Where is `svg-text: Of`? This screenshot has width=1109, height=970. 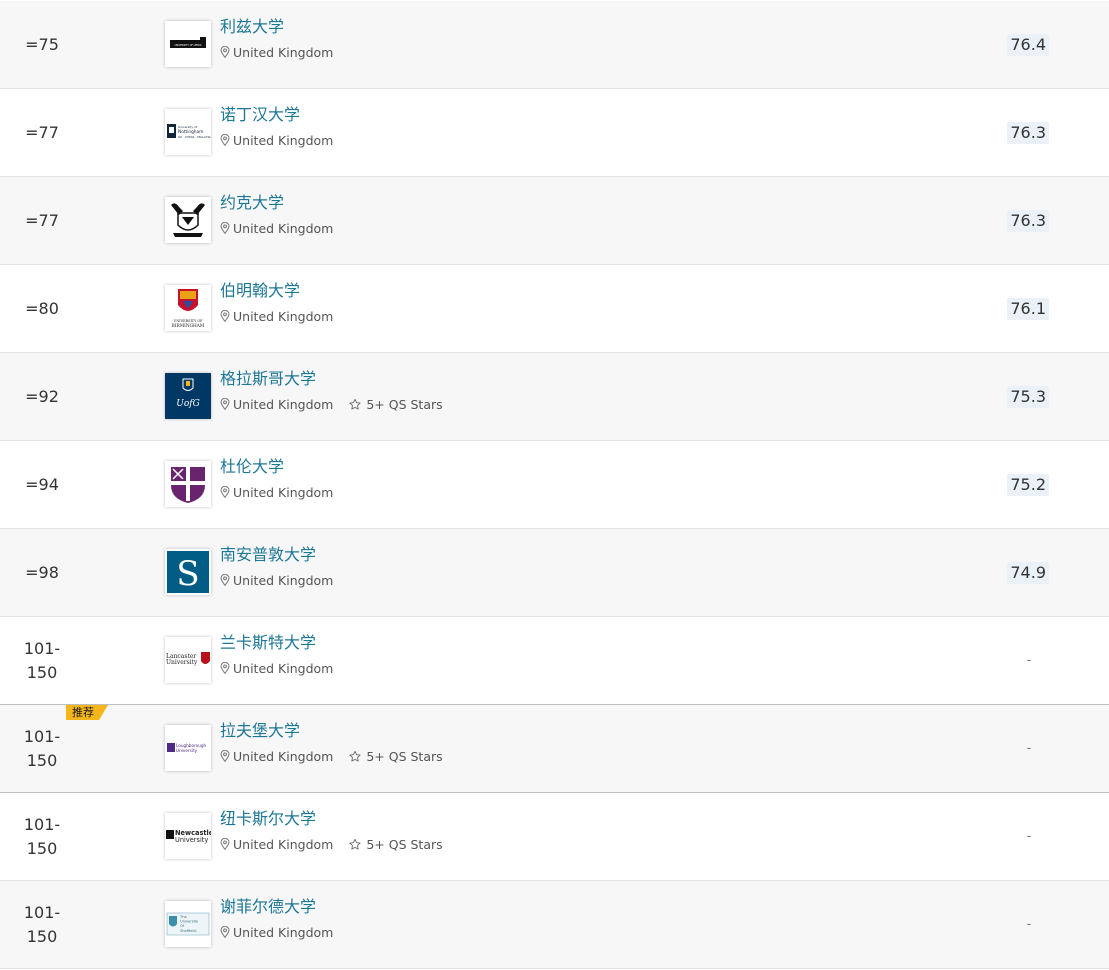 svg-text: Of is located at coordinates (182, 926).